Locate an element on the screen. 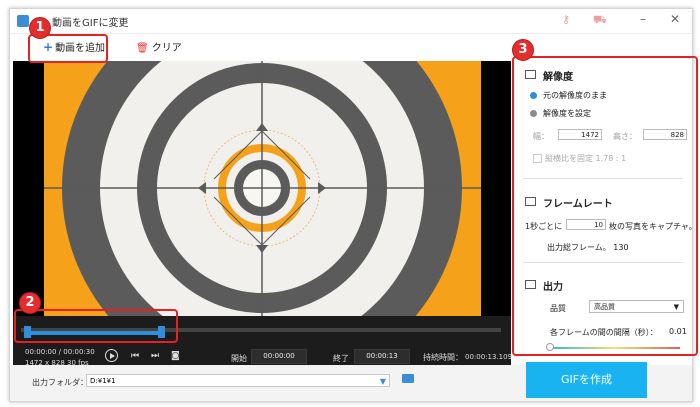  end-time-input: 00:00:13 is located at coordinates (382, 356).